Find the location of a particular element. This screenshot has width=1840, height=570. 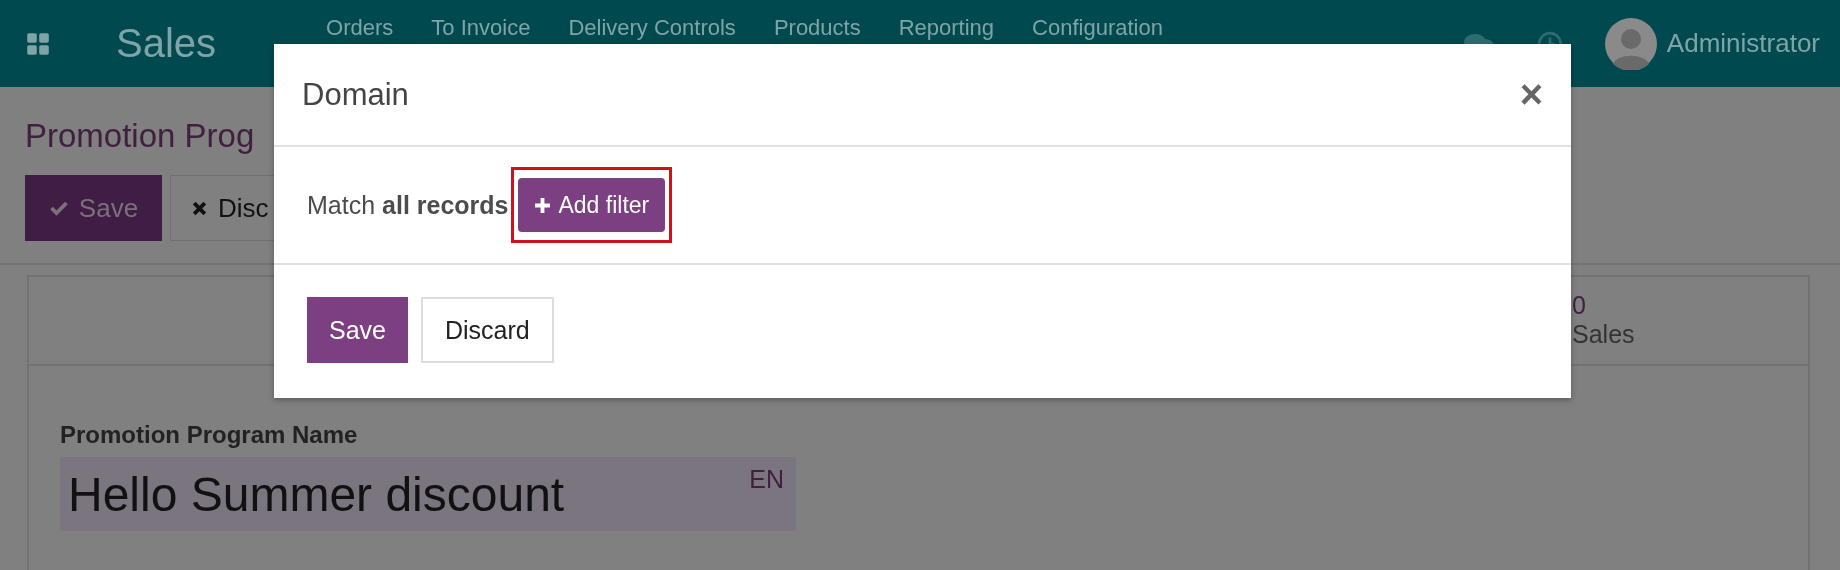

field-label: Promotion Program Name is located at coordinates (209, 435).